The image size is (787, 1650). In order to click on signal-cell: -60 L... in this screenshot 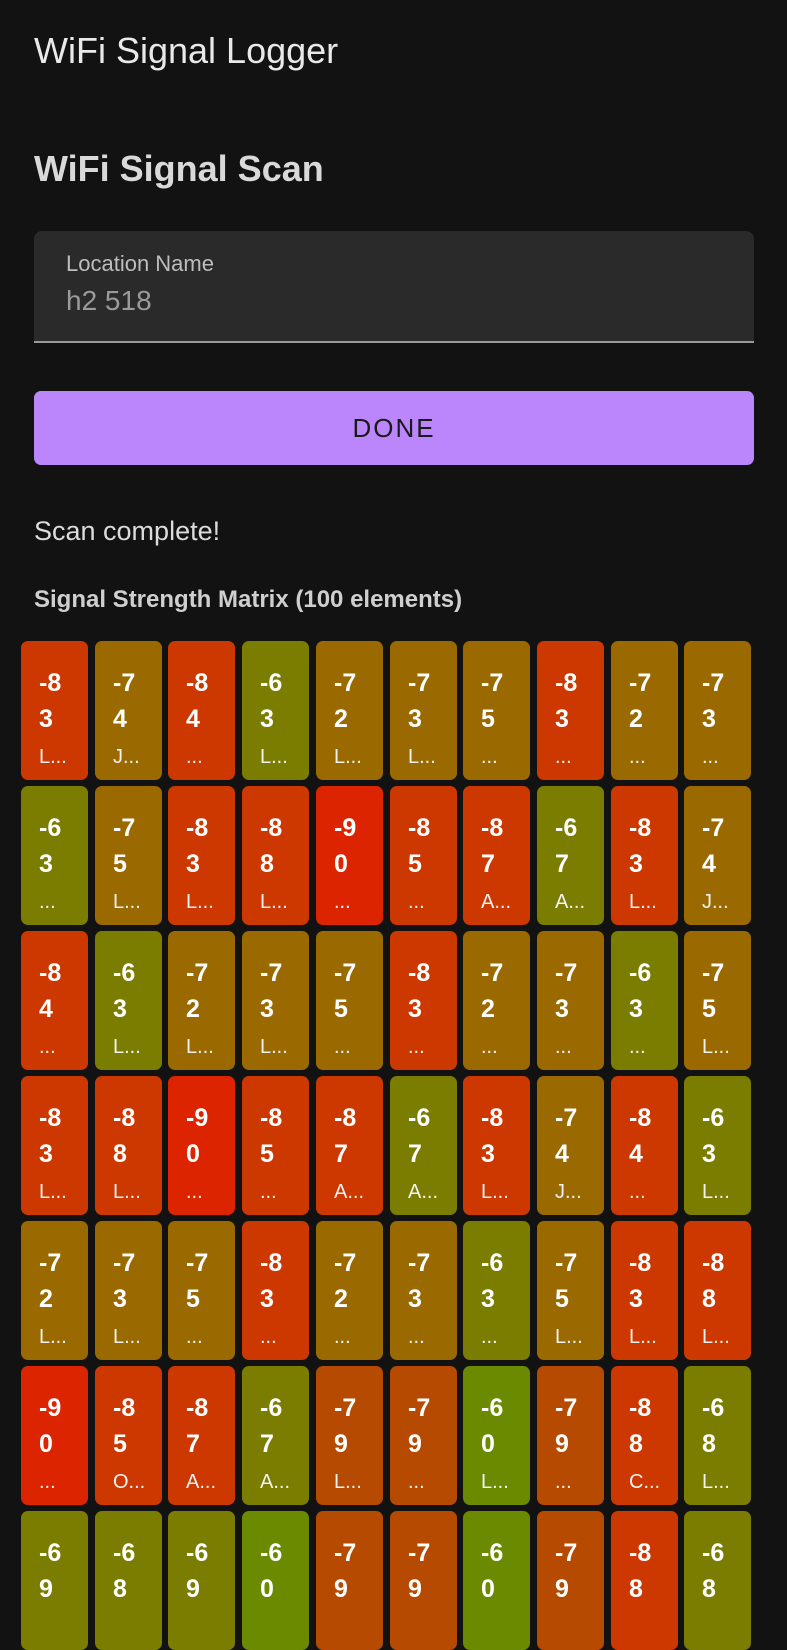, I will do `click(496, 1435)`.